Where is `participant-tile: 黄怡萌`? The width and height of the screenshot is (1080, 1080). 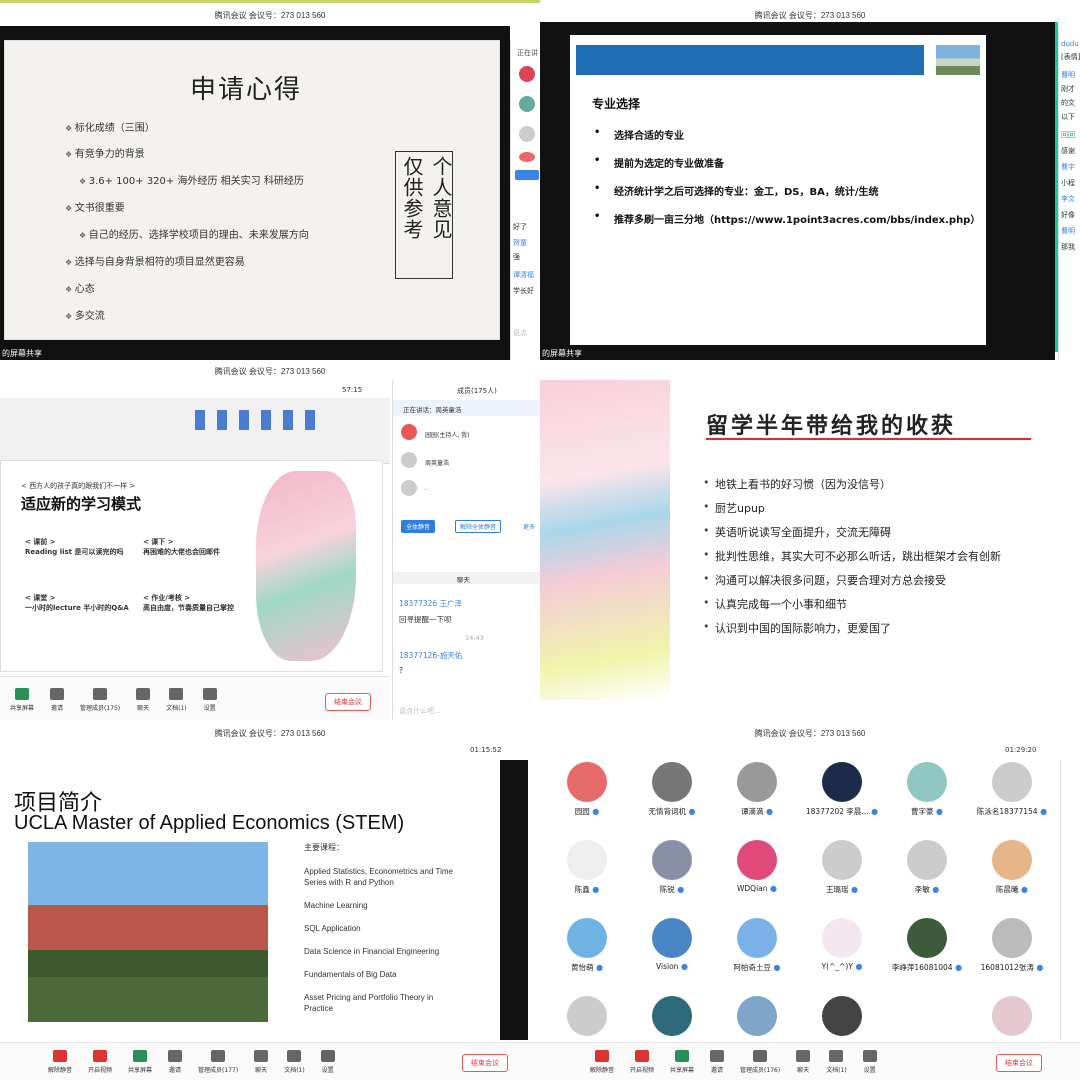 participant-tile: 黄怡萌 is located at coordinates (587, 945).